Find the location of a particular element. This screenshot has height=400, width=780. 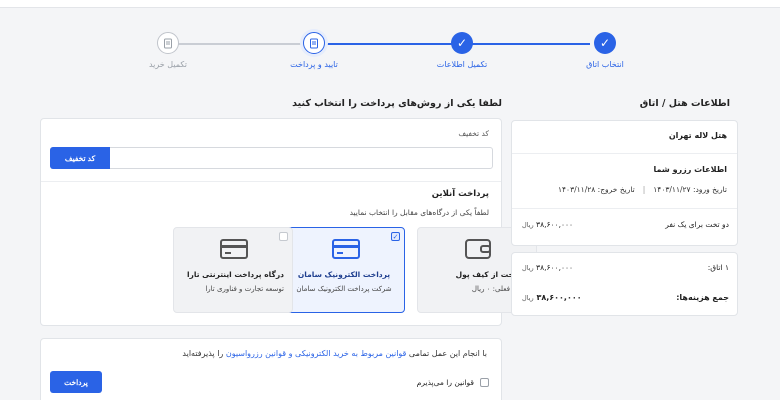

hotel-name: هتل لاله تهران is located at coordinates (697, 135).